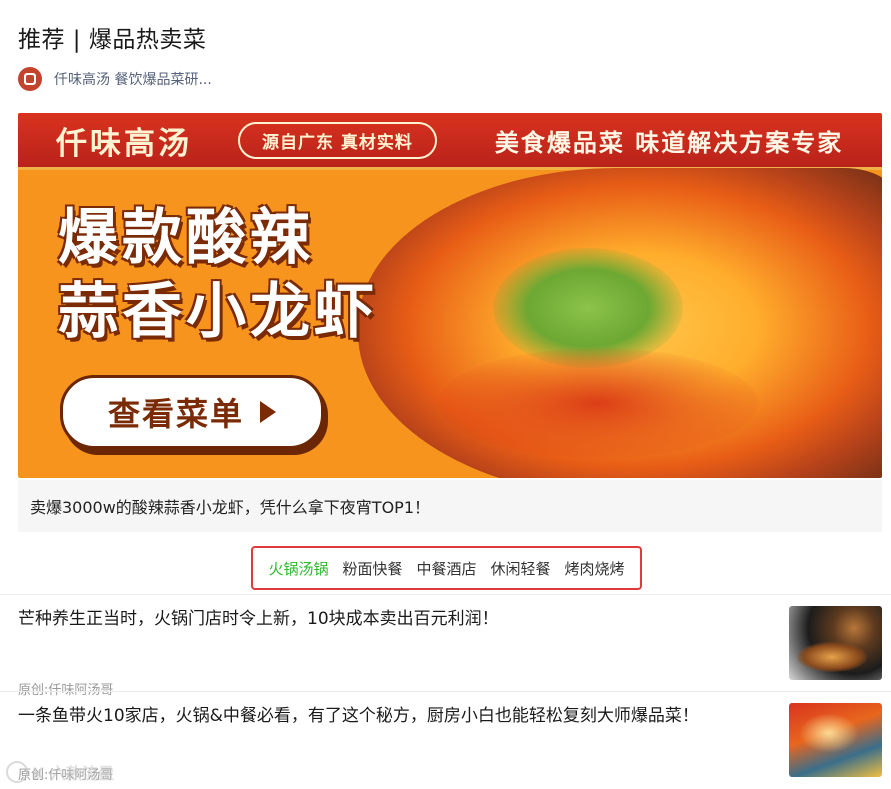 The image size is (891, 789). Describe the element at coordinates (73, 773) in the screenshot. I see `watermark-text: K 六款流量` at that location.